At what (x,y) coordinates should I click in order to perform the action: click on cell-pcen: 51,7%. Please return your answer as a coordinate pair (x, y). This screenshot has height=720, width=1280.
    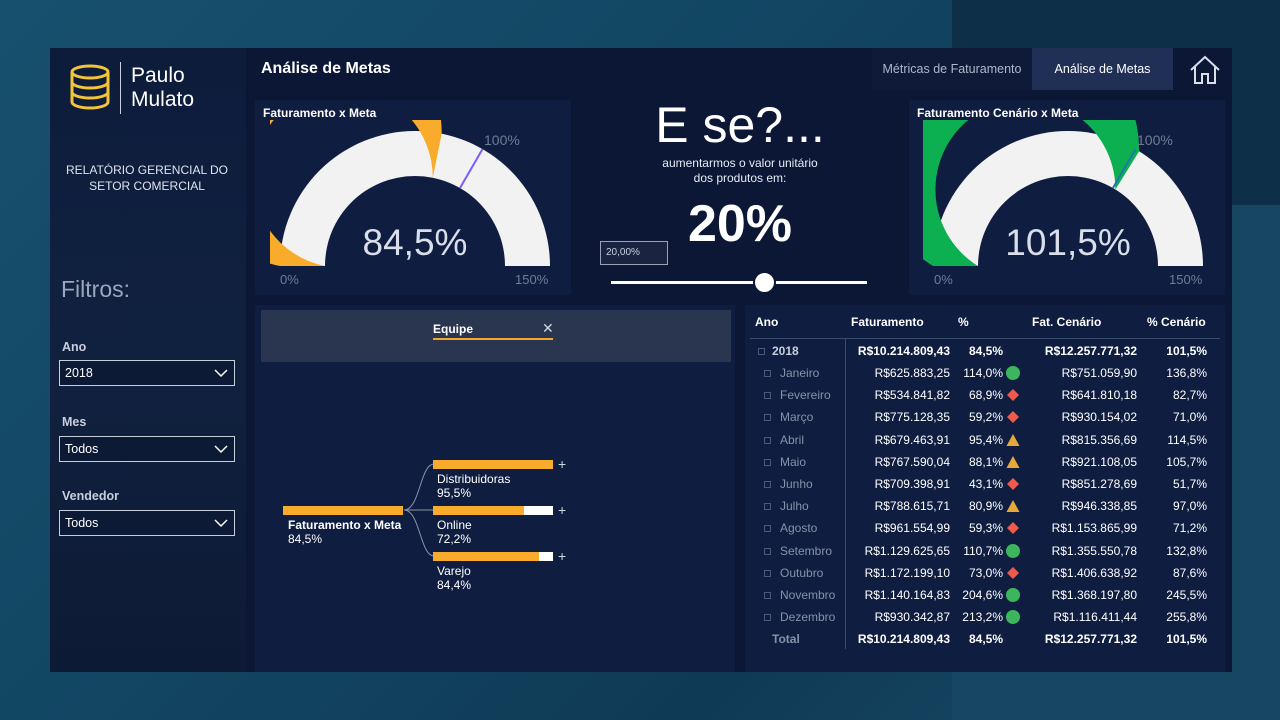
    Looking at the image, I should click on (1189, 484).